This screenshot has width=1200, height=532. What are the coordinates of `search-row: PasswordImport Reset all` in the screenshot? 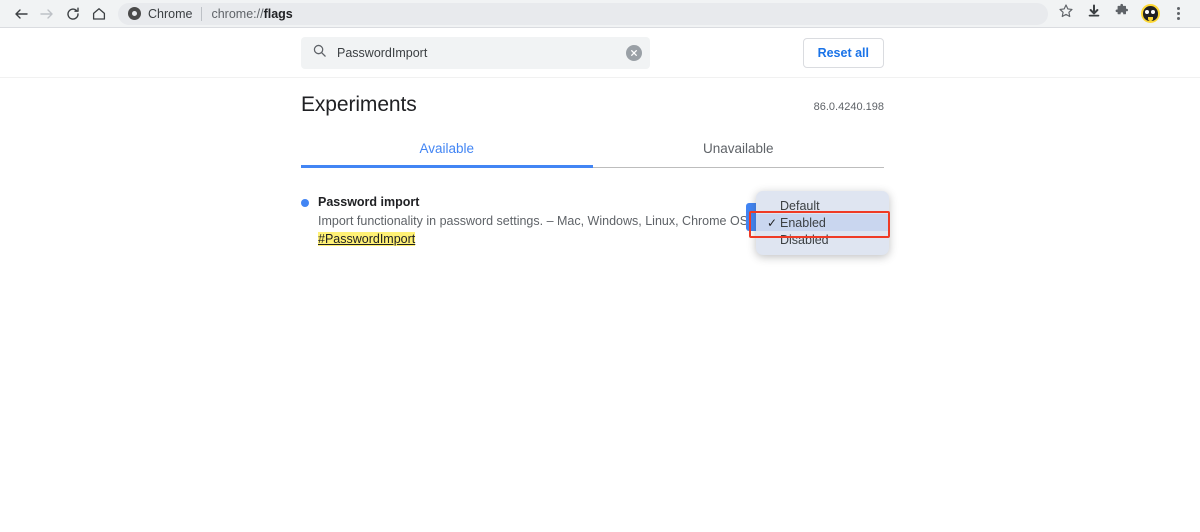 It's located at (592, 53).